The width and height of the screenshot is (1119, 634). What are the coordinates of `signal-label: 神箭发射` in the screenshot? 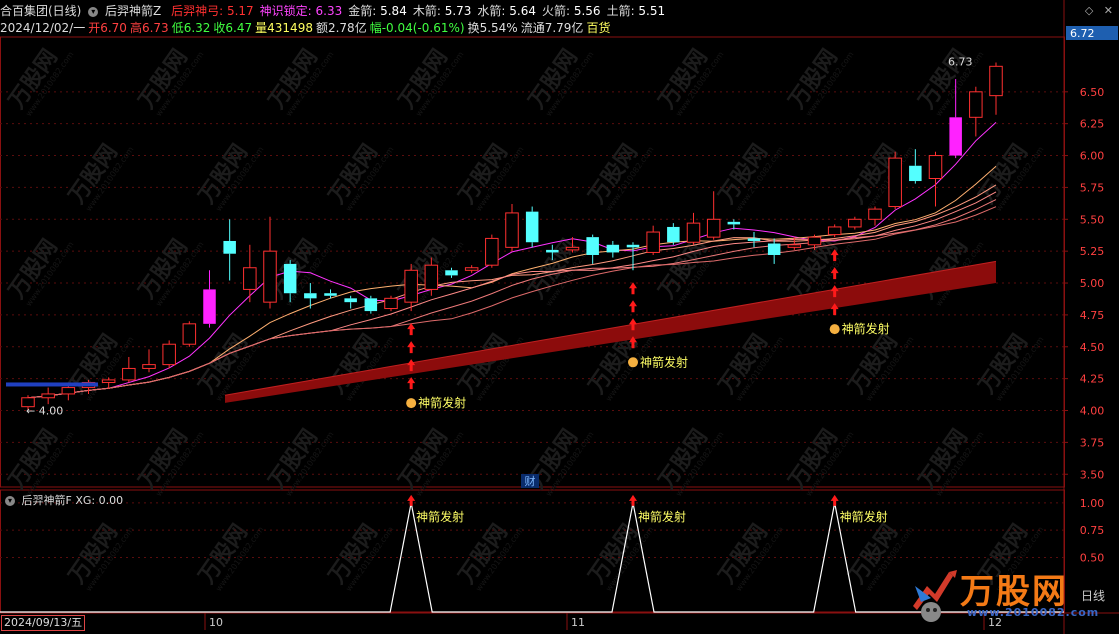 It's located at (866, 328).